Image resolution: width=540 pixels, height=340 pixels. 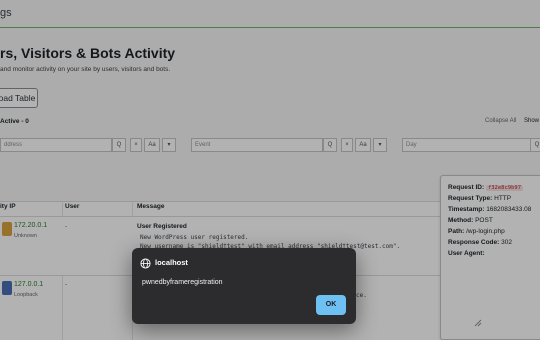 What do you see at coordinates (244, 286) in the screenshot?
I see `alert-dialog: localhost pwnedbyframeregistration OK` at bounding box center [244, 286].